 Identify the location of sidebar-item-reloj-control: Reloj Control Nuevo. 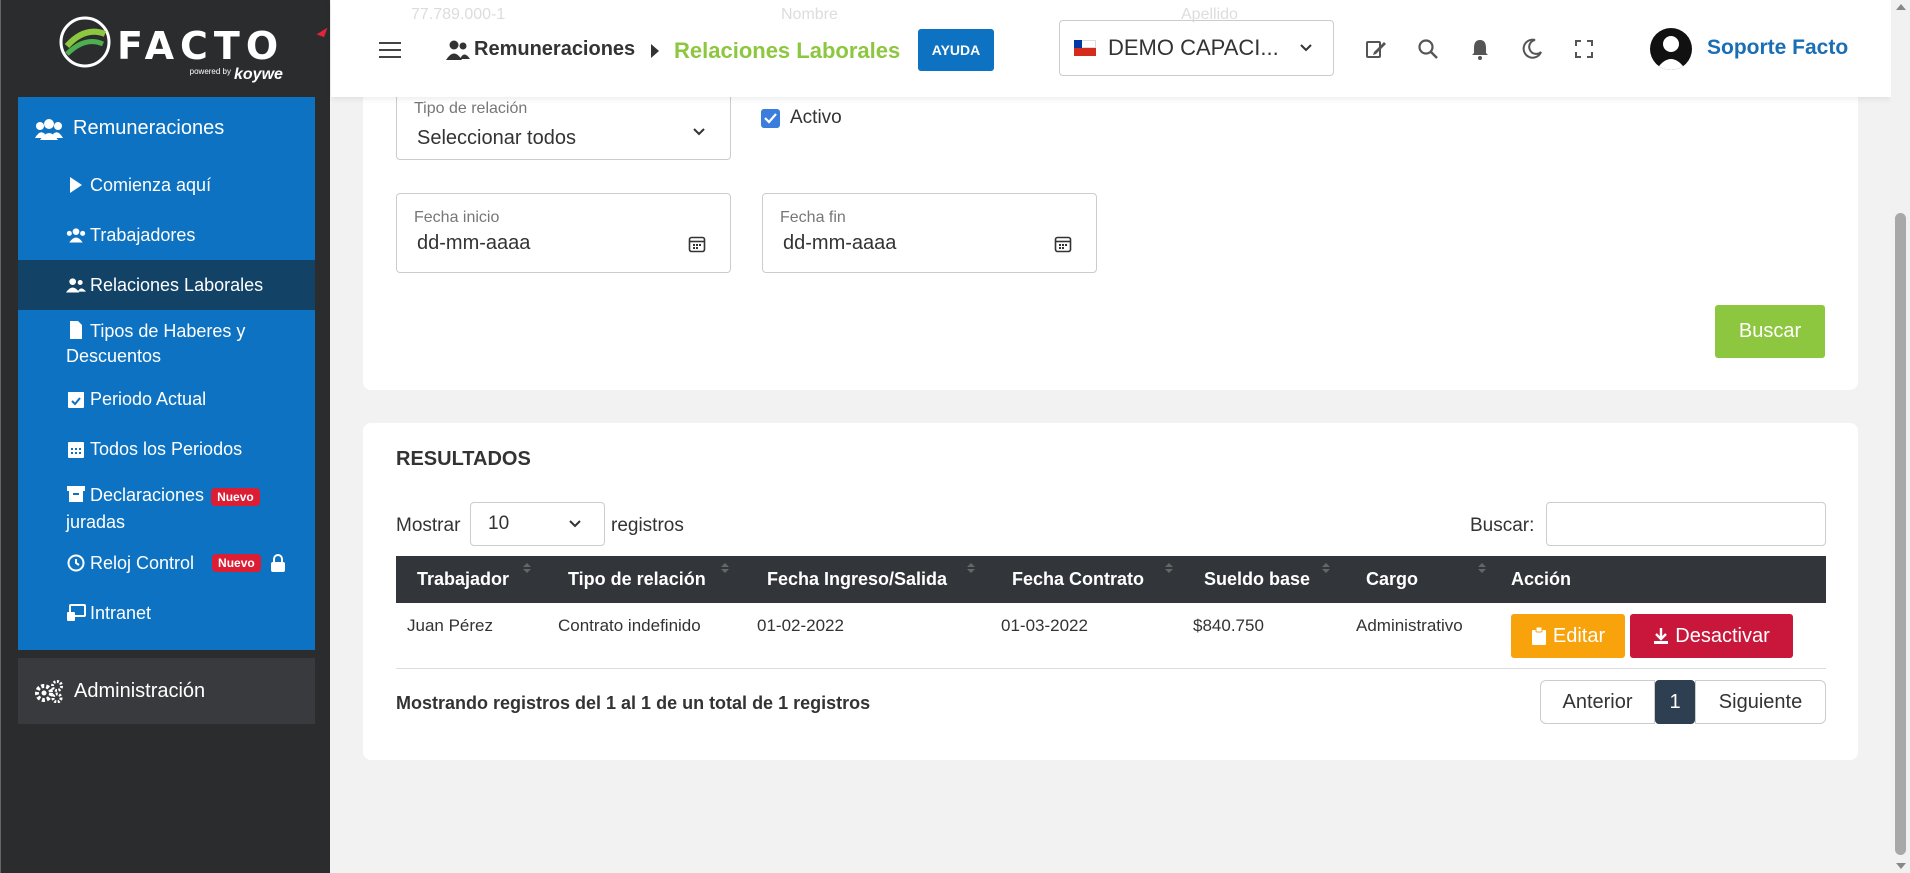
(166, 563).